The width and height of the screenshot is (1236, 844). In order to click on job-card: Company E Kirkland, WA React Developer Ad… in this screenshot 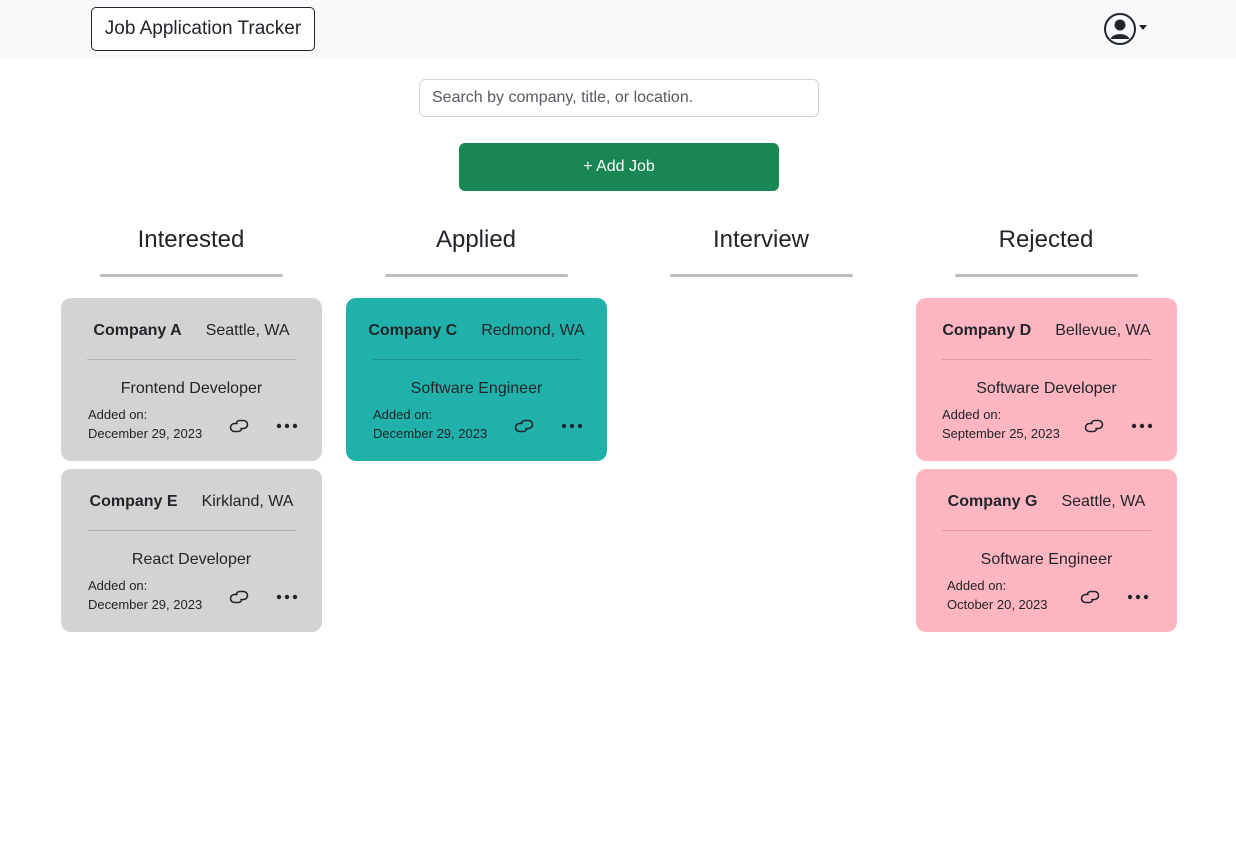, I will do `click(191, 550)`.